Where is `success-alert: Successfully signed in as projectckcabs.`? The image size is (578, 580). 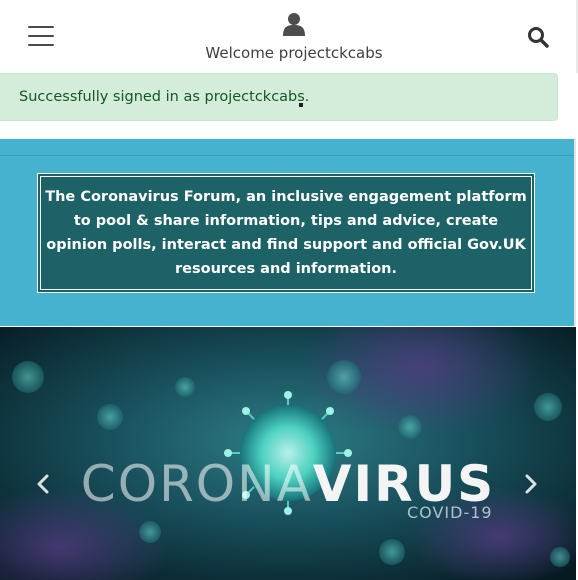 success-alert: Successfully signed in as projectckcabs. is located at coordinates (279, 97).